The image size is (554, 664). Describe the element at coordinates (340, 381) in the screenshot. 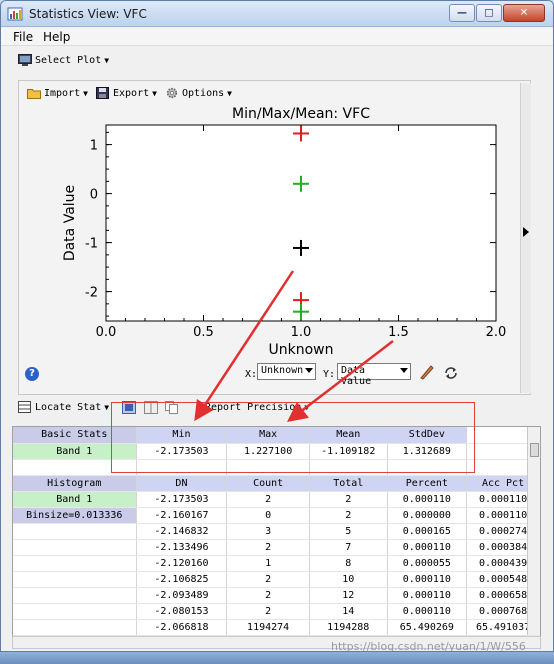

I see `arrow-to-max` at that location.